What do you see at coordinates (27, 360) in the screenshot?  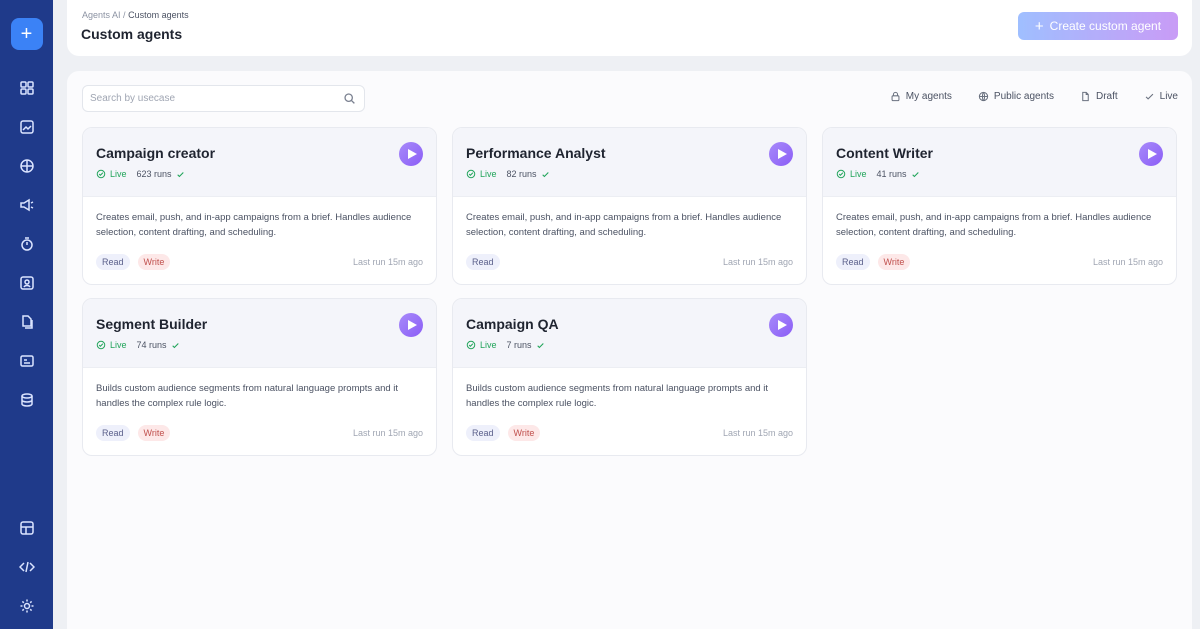 I see `id-card-icon` at bounding box center [27, 360].